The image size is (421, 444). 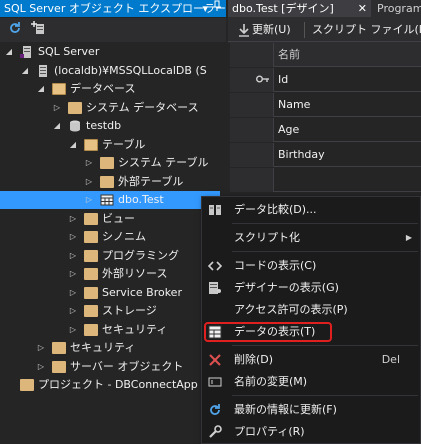 I want to click on code-icon, so click(x=215, y=266).